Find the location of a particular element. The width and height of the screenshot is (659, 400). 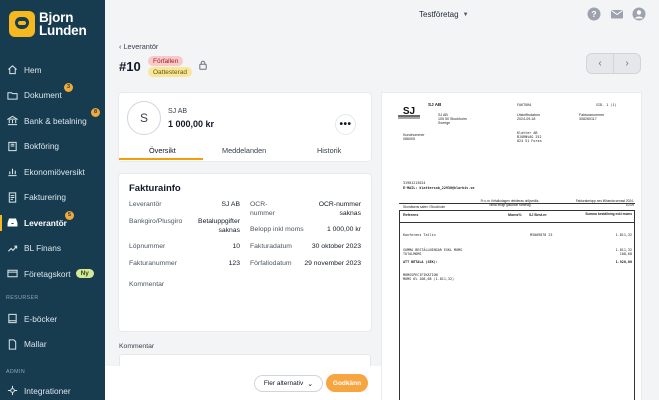

preview-email: E-MAIL: klattercab_22930@klarbiv.se is located at coordinates (439, 188).